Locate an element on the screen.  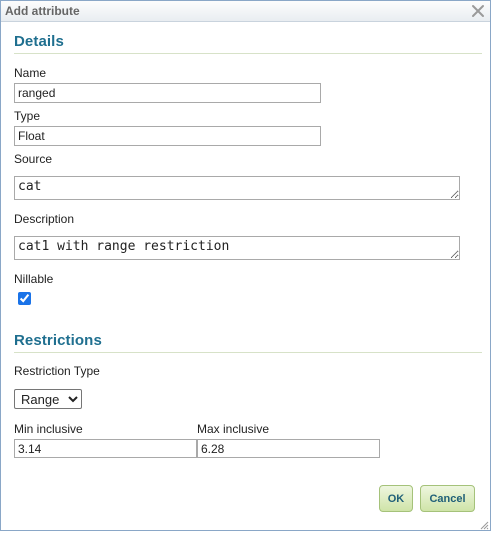
min-inclusive-field is located at coordinates (105, 448).